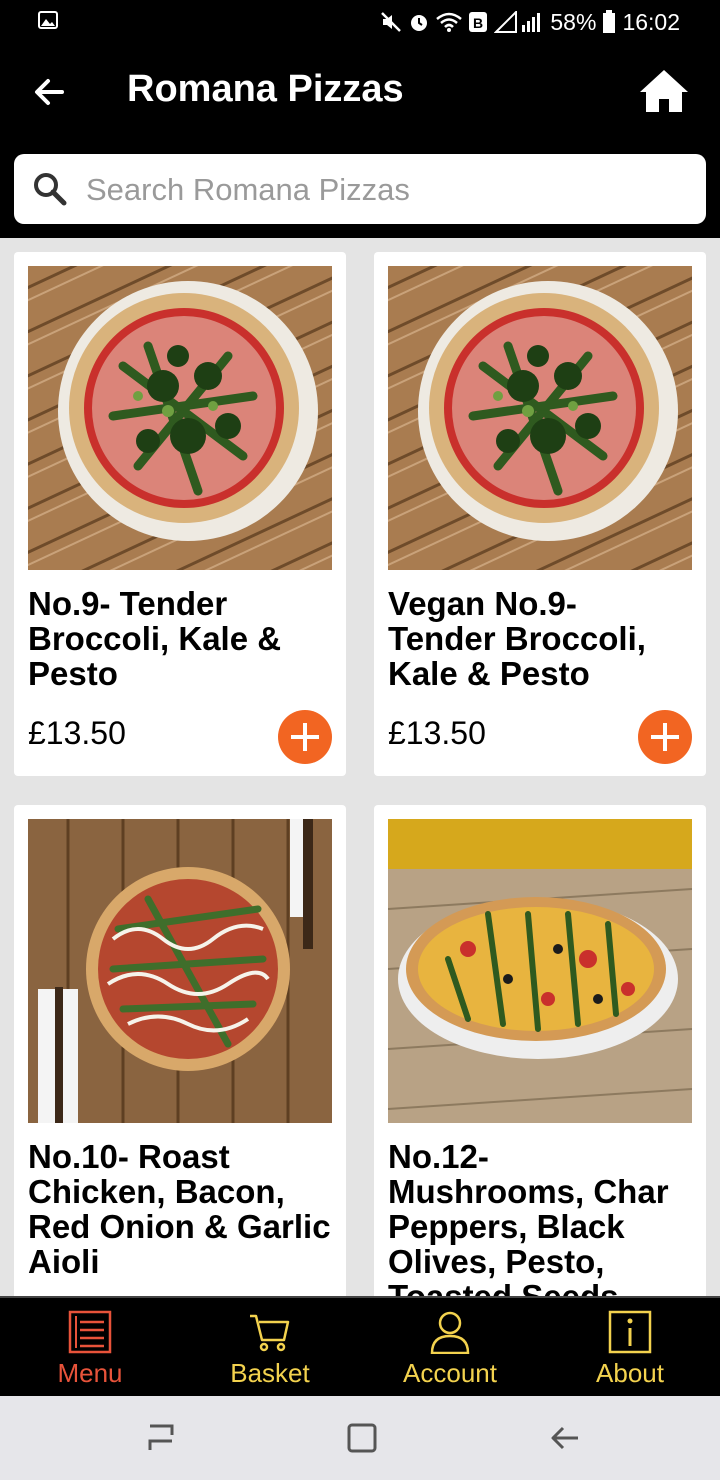  What do you see at coordinates (270, 1373) in the screenshot?
I see `nav-label: Basket` at bounding box center [270, 1373].